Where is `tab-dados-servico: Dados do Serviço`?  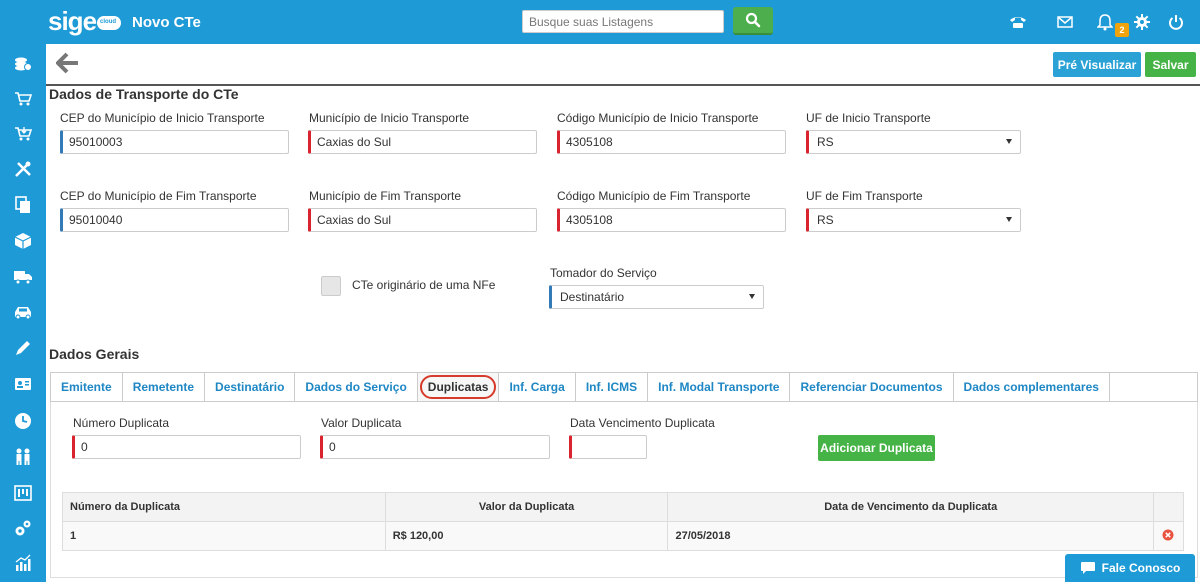 tab-dados-servico: Dados do Serviço is located at coordinates (356, 387).